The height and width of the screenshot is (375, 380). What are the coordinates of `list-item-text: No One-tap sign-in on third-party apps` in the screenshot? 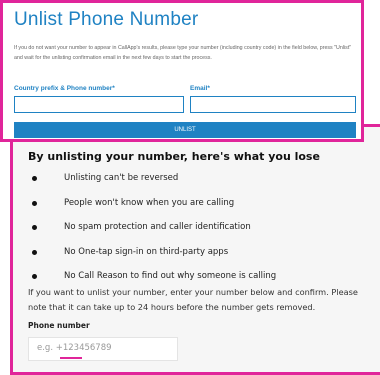 It's located at (146, 251).